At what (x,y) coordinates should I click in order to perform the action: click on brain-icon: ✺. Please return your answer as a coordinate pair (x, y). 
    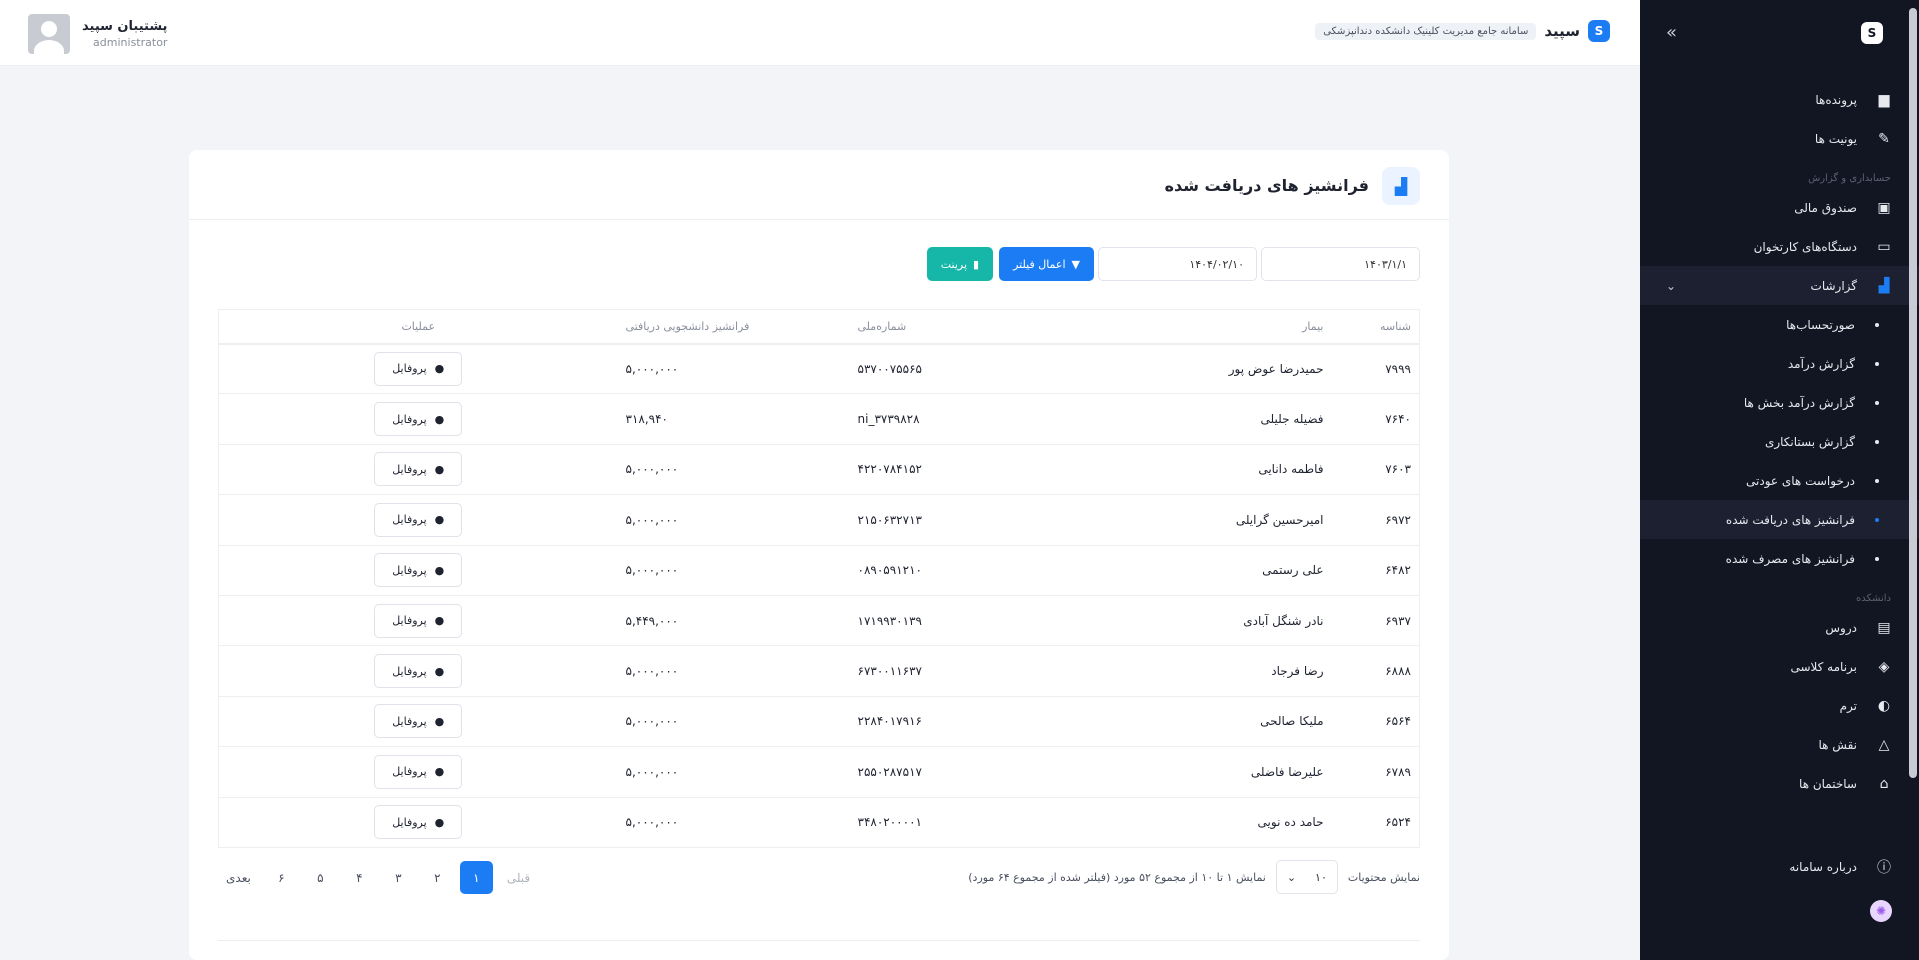
    Looking at the image, I should click on (1881, 911).